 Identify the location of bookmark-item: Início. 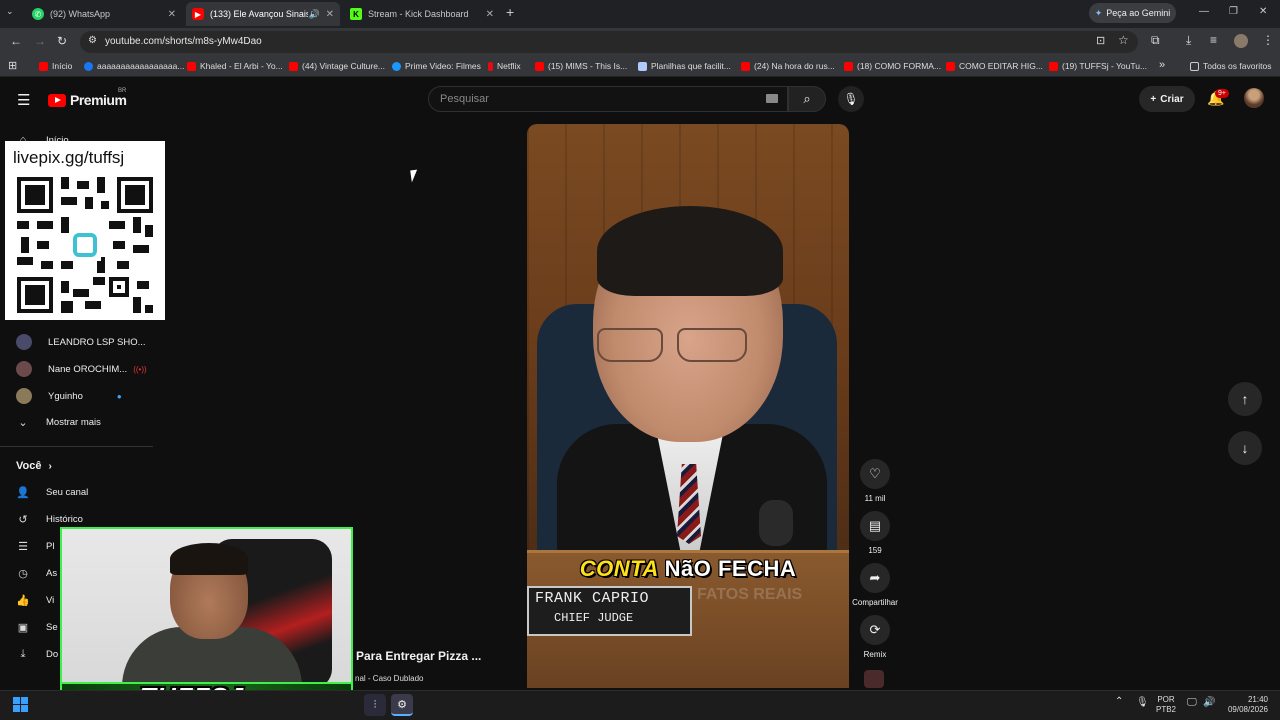
(55, 66).